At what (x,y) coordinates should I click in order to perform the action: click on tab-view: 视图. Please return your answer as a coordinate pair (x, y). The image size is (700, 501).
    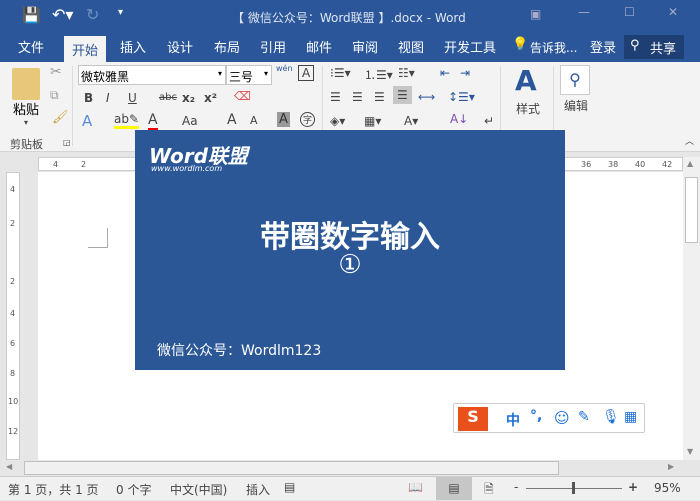
    Looking at the image, I should click on (411, 46).